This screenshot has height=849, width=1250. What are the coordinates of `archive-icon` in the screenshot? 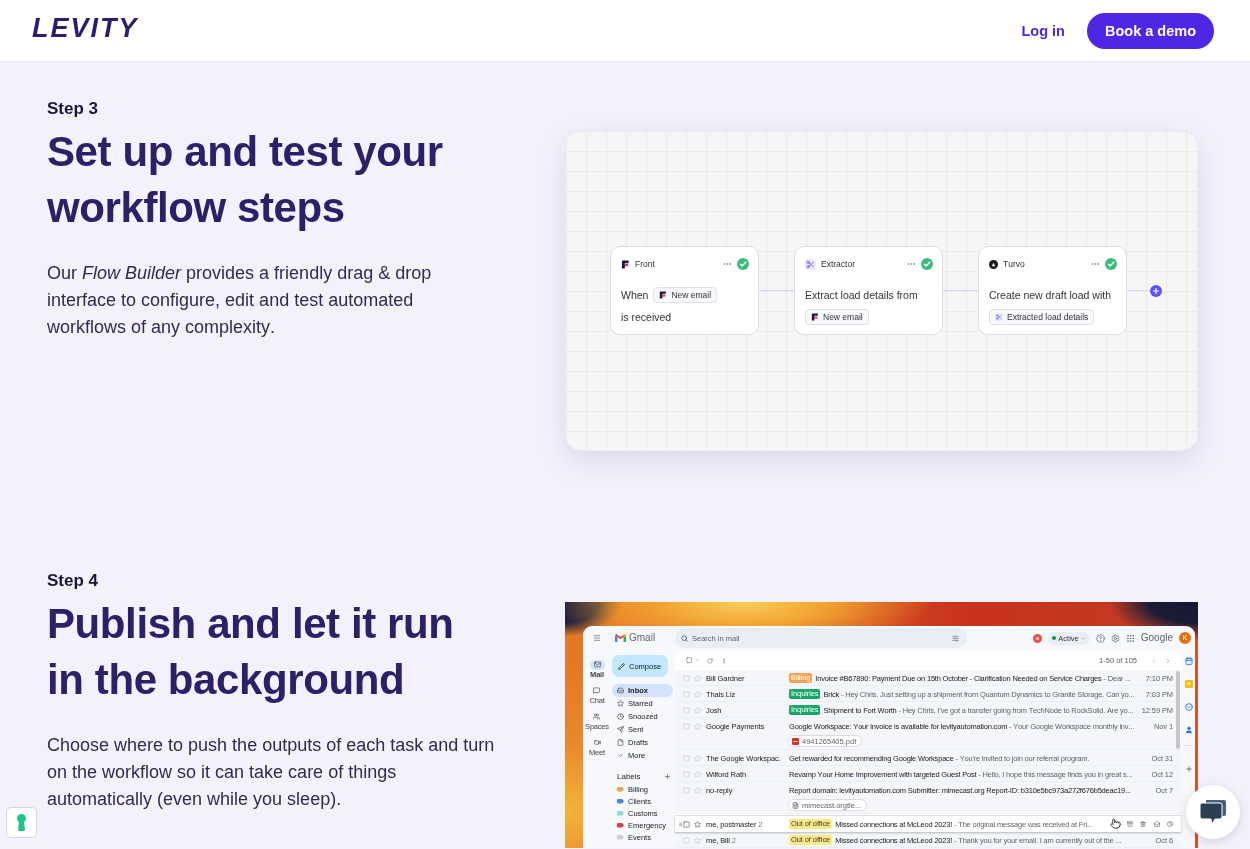 It's located at (1130, 824).